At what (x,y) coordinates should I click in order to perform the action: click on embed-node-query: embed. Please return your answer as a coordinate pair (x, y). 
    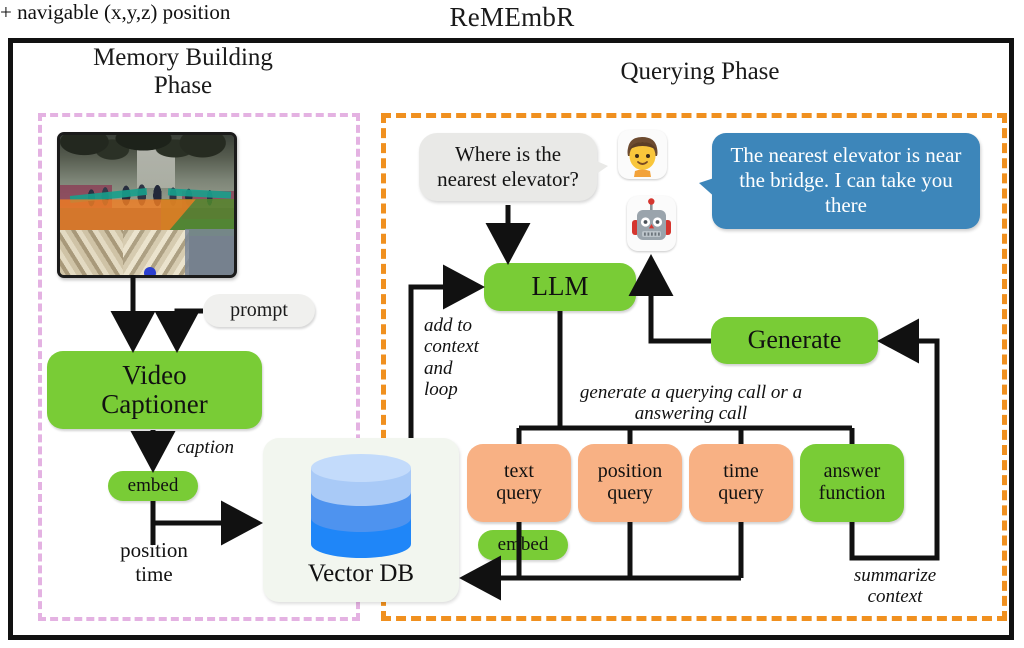
    Looking at the image, I should click on (523, 545).